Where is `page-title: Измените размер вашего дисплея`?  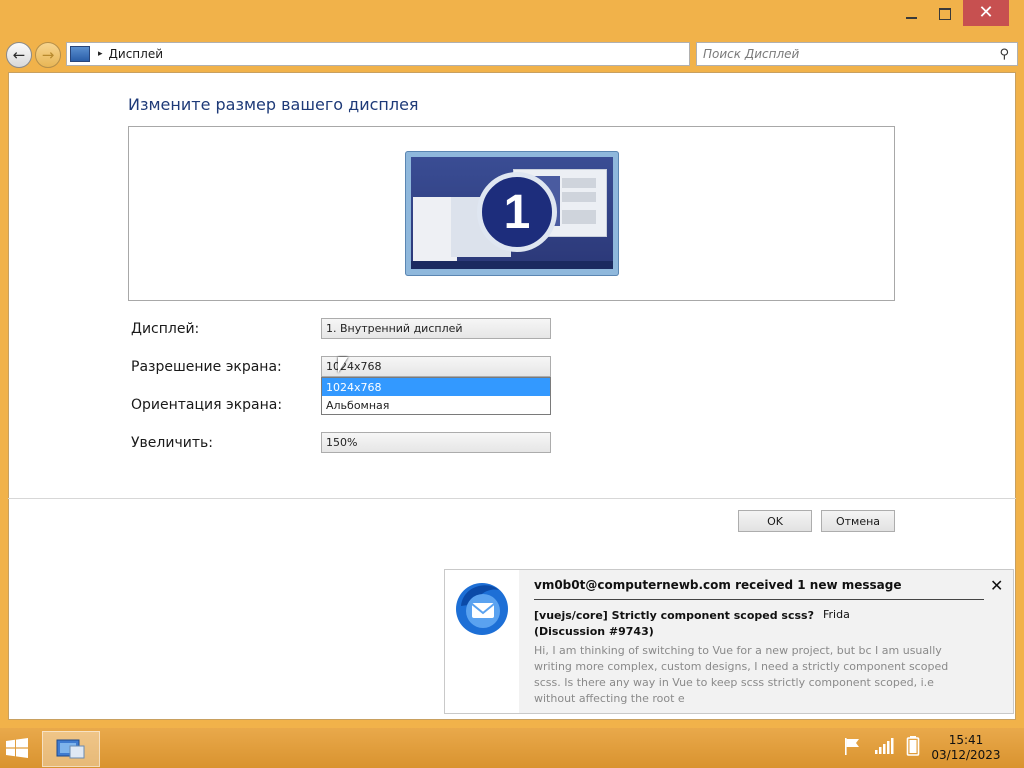 page-title: Измените размер вашего дисплея is located at coordinates (273, 104).